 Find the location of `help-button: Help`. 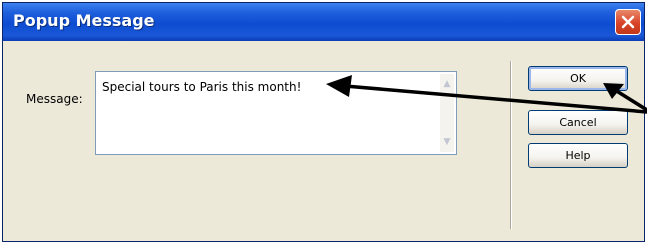

help-button: Help is located at coordinates (578, 155).